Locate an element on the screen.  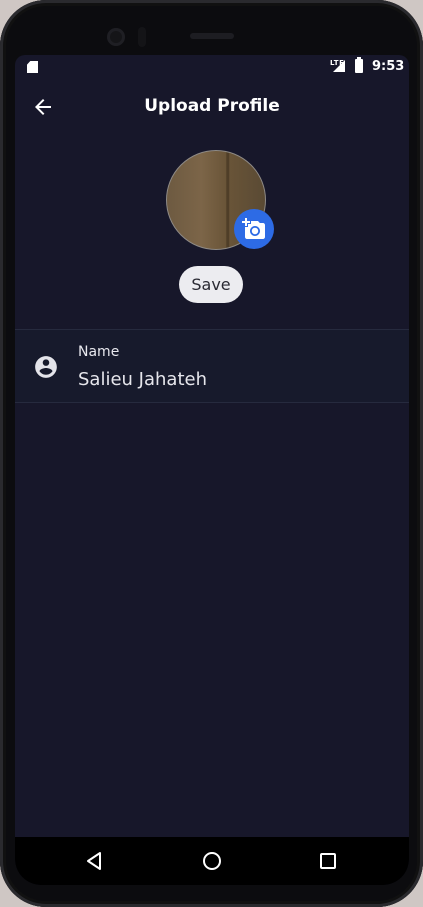
name-value: Salieu Jahateh is located at coordinates (142, 379).